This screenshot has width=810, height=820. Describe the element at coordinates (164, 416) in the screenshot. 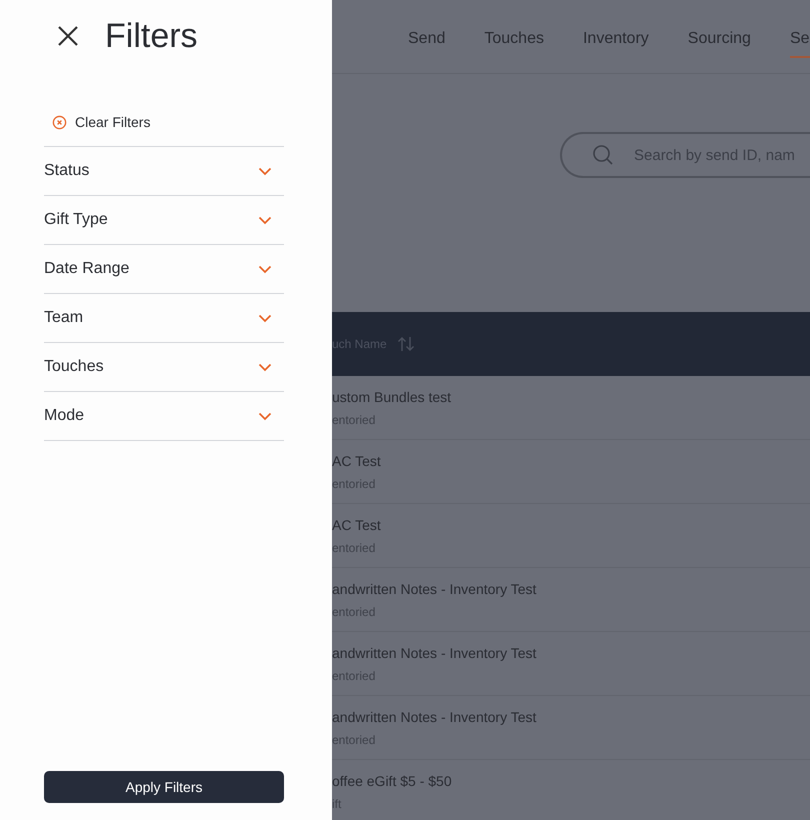

I see `filter-accordion-item: Mode` at that location.